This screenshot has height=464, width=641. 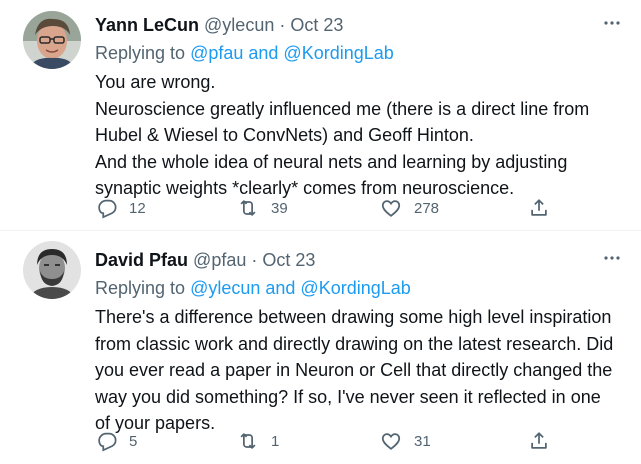 What do you see at coordinates (239, 25) in the screenshot?
I see `author-handle: @ylecun` at bounding box center [239, 25].